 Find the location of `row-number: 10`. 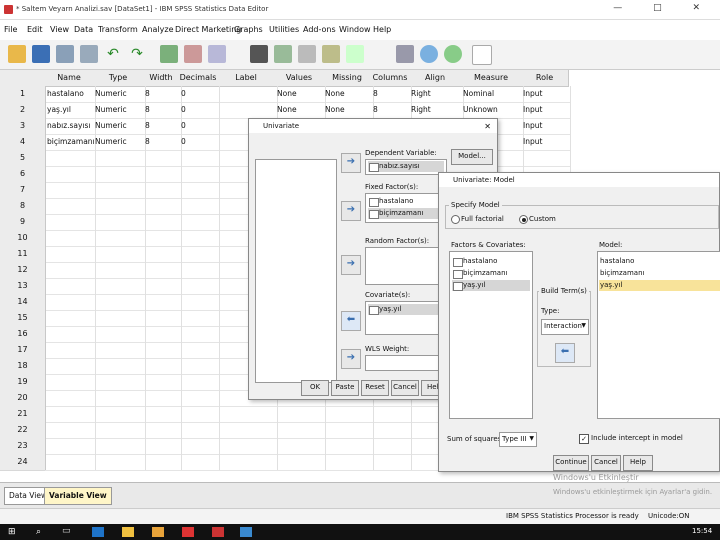

row-number: 10 is located at coordinates (23, 238).